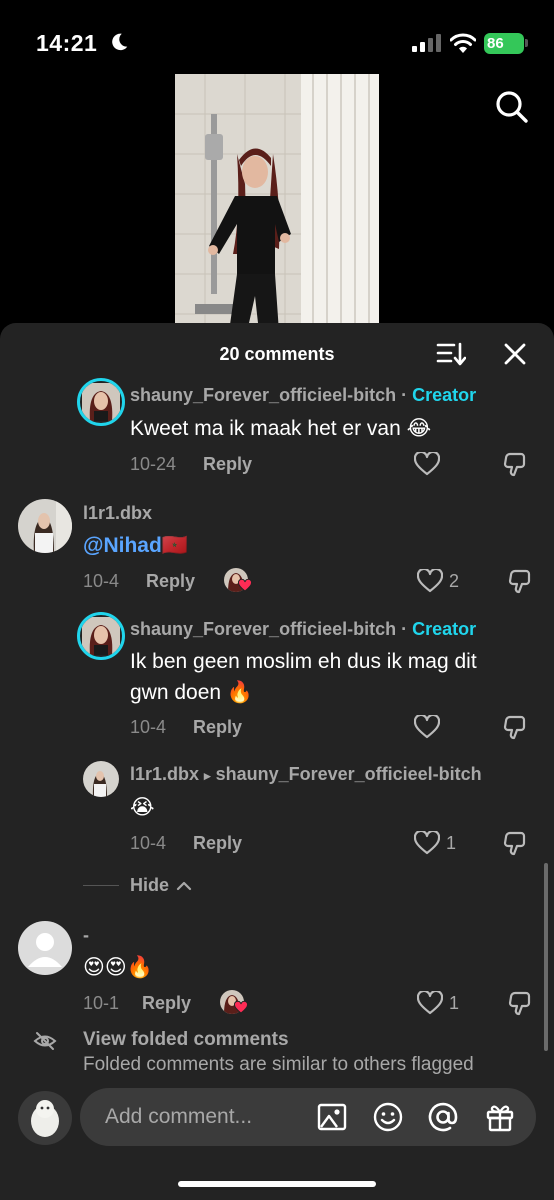 This screenshot has width=554, height=1200. What do you see at coordinates (463, 43) in the screenshot?
I see `wifi-icon` at bounding box center [463, 43].